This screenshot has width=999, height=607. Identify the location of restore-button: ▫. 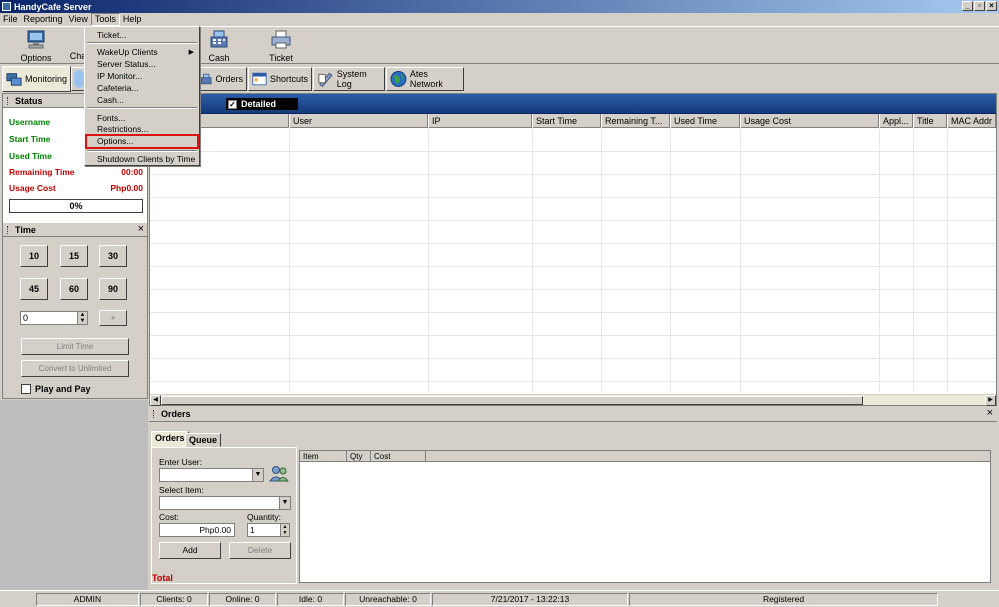
(979, 6).